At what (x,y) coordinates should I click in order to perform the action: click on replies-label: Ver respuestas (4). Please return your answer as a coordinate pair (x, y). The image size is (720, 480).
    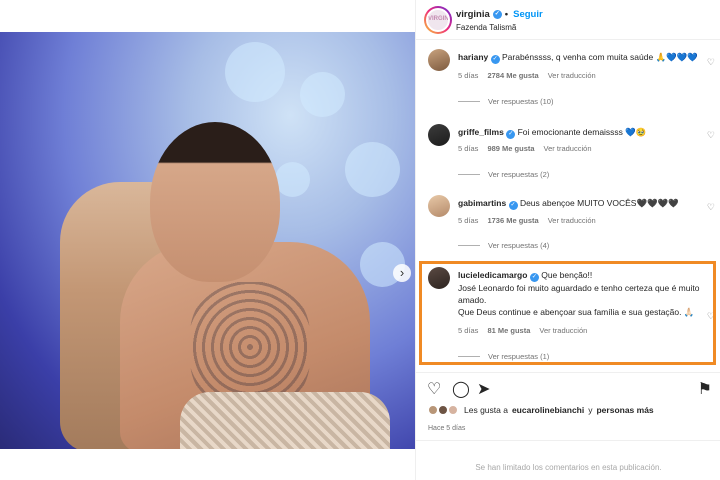
    Looking at the image, I should click on (519, 245).